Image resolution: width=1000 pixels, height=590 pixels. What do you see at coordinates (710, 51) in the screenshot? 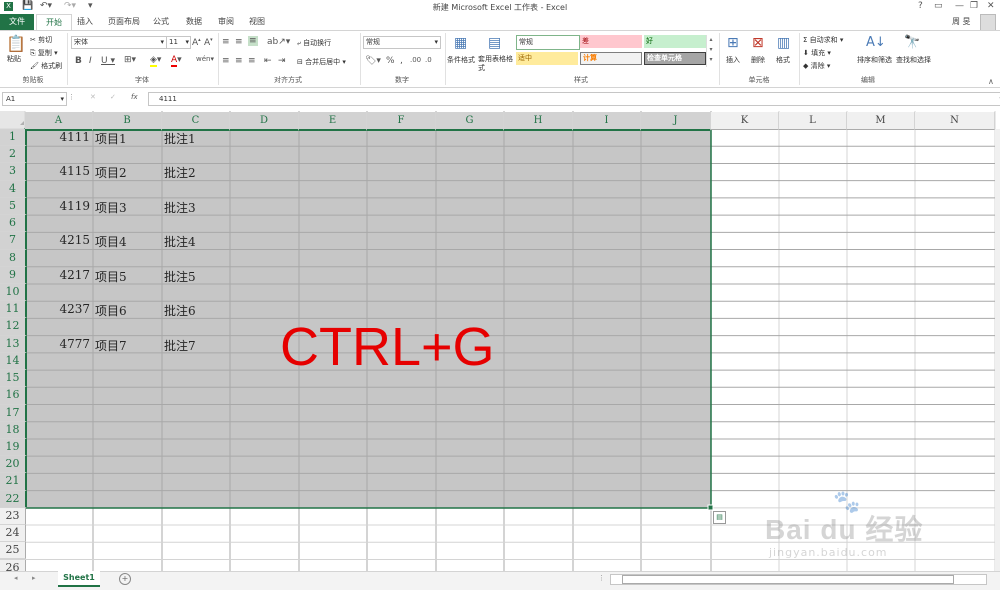
I see `styles-scroll: ▴ ▾ ▾` at bounding box center [710, 51].